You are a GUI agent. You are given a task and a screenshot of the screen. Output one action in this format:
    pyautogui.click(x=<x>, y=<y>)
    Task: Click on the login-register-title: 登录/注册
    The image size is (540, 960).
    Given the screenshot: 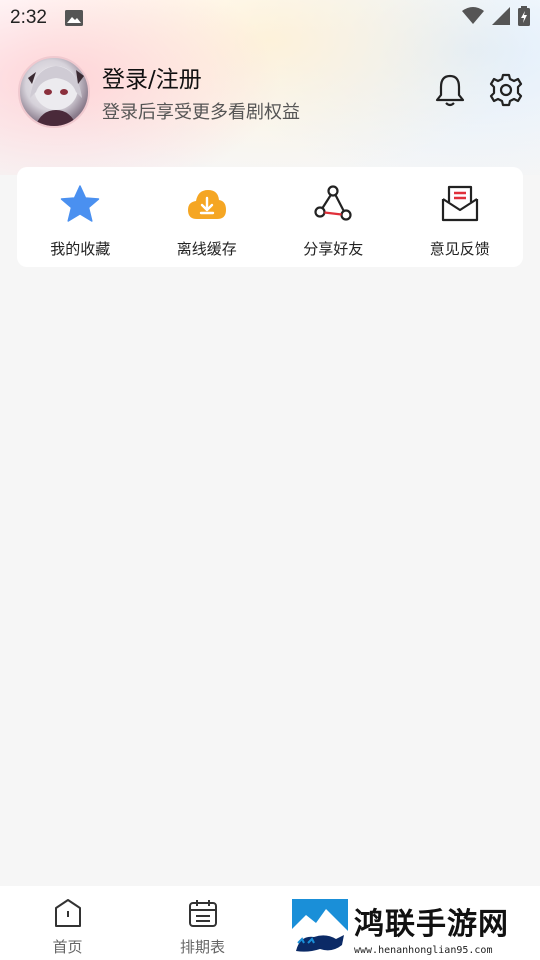 What is the action you would take?
    pyautogui.click(x=201, y=77)
    